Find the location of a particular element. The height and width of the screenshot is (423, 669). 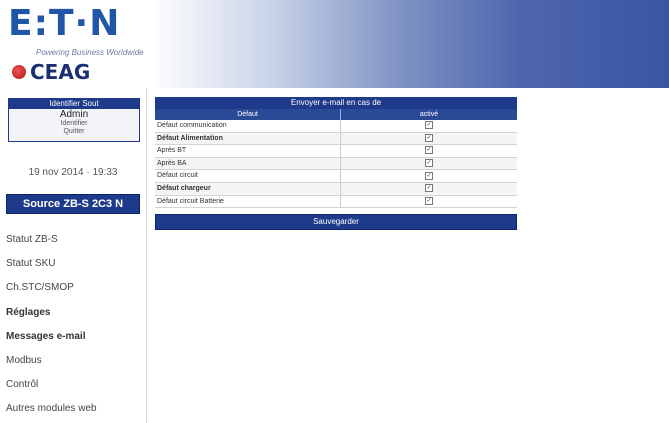

row-label: Après BT is located at coordinates (248, 151).